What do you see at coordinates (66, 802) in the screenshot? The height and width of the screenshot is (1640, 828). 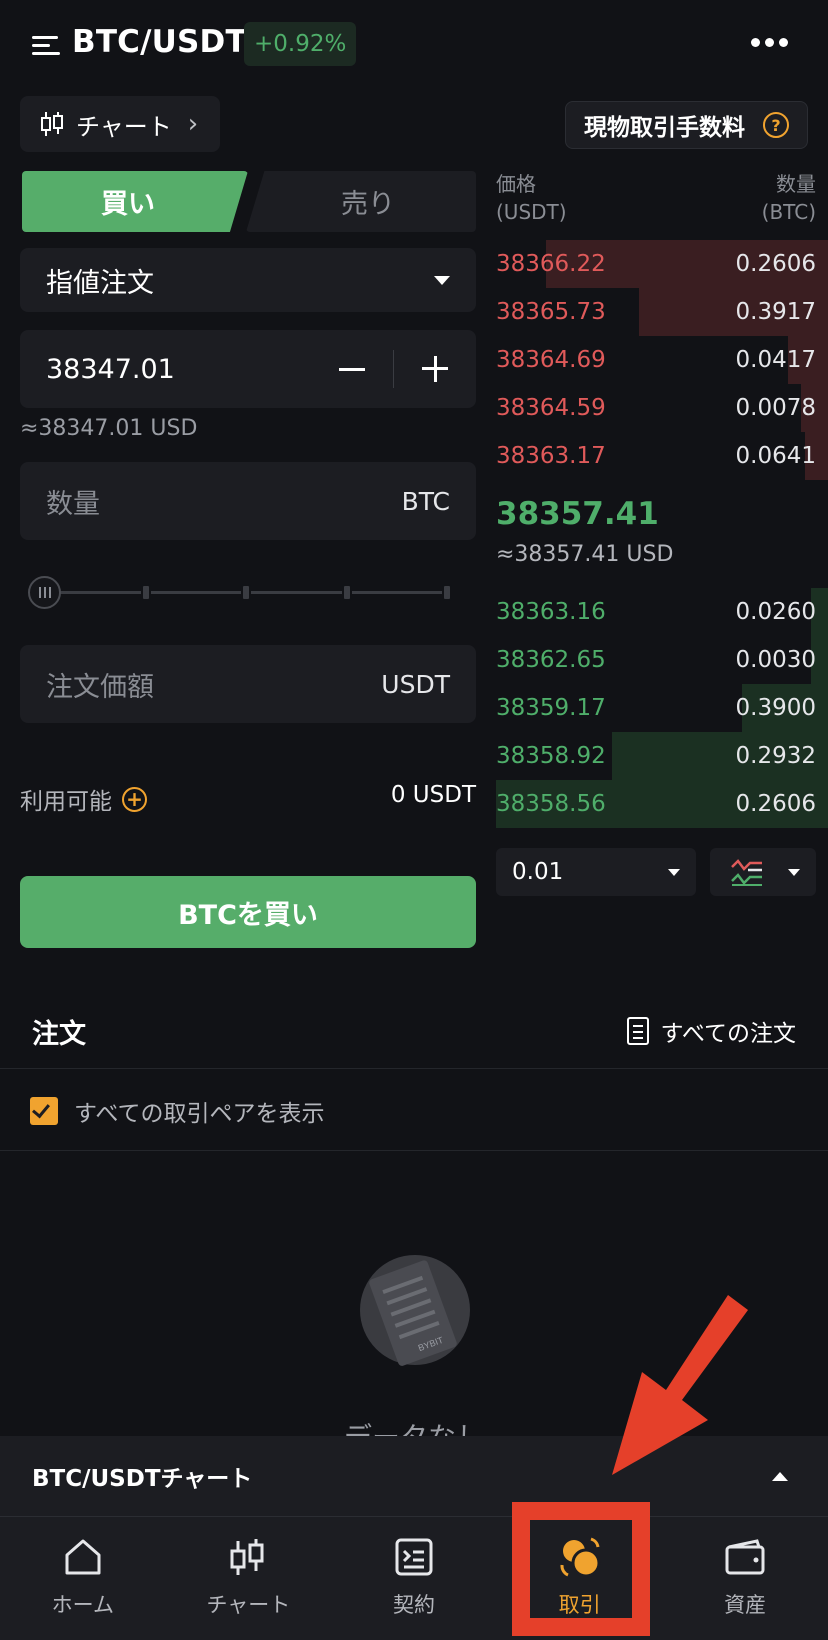 I see `available-label: 利用可能` at bounding box center [66, 802].